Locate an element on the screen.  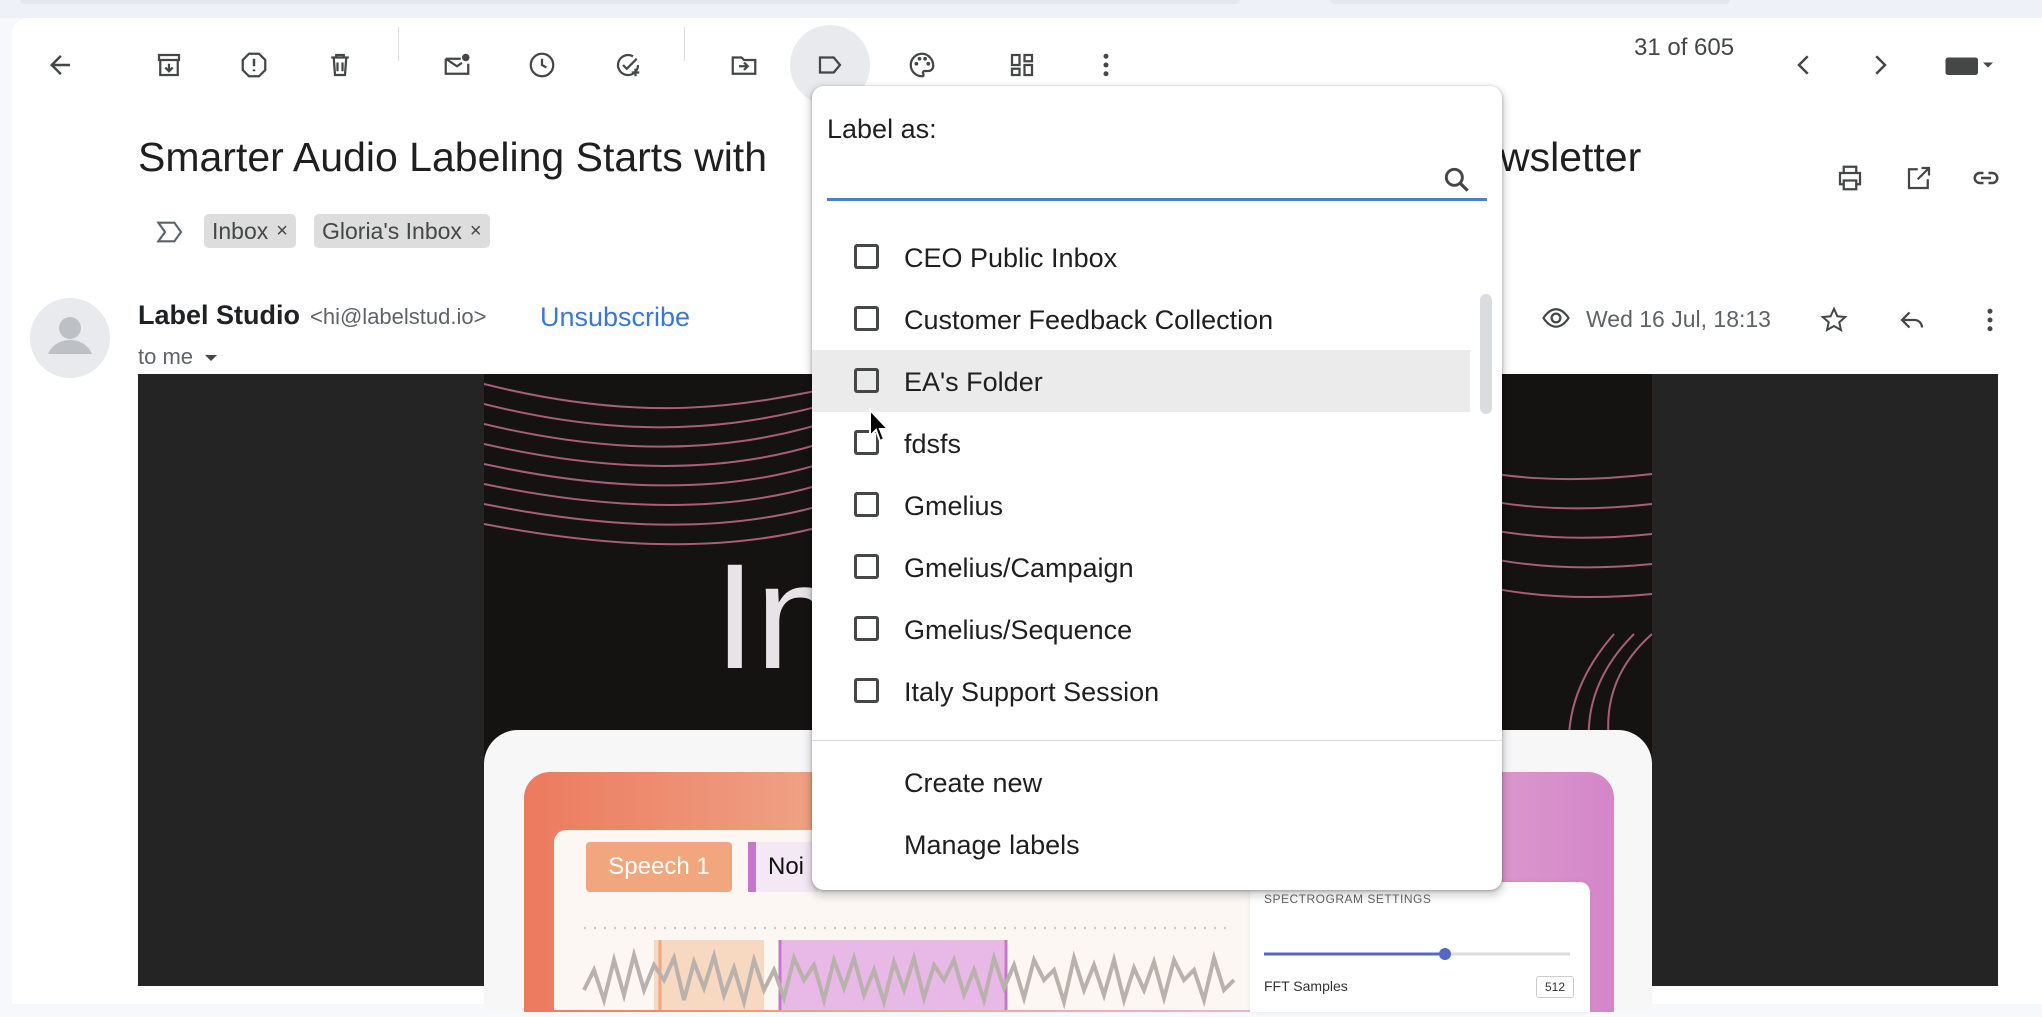
newer-button is located at coordinates (1804, 65).